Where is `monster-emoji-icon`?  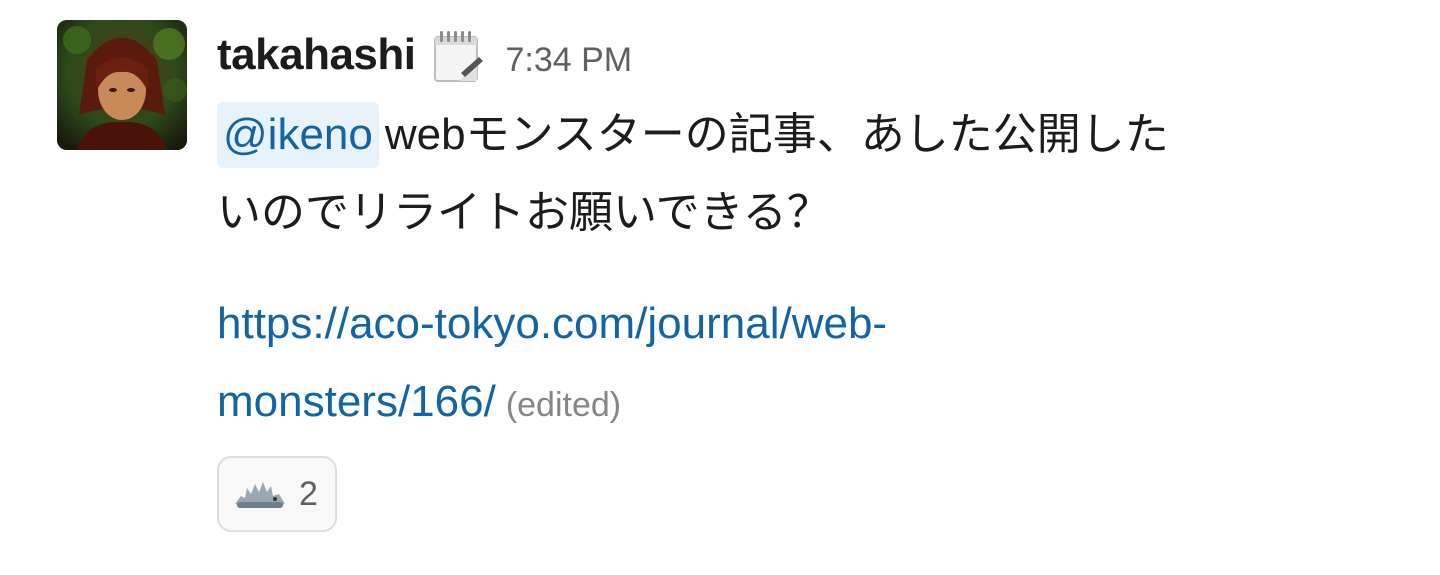 monster-emoji-icon is located at coordinates (260, 494).